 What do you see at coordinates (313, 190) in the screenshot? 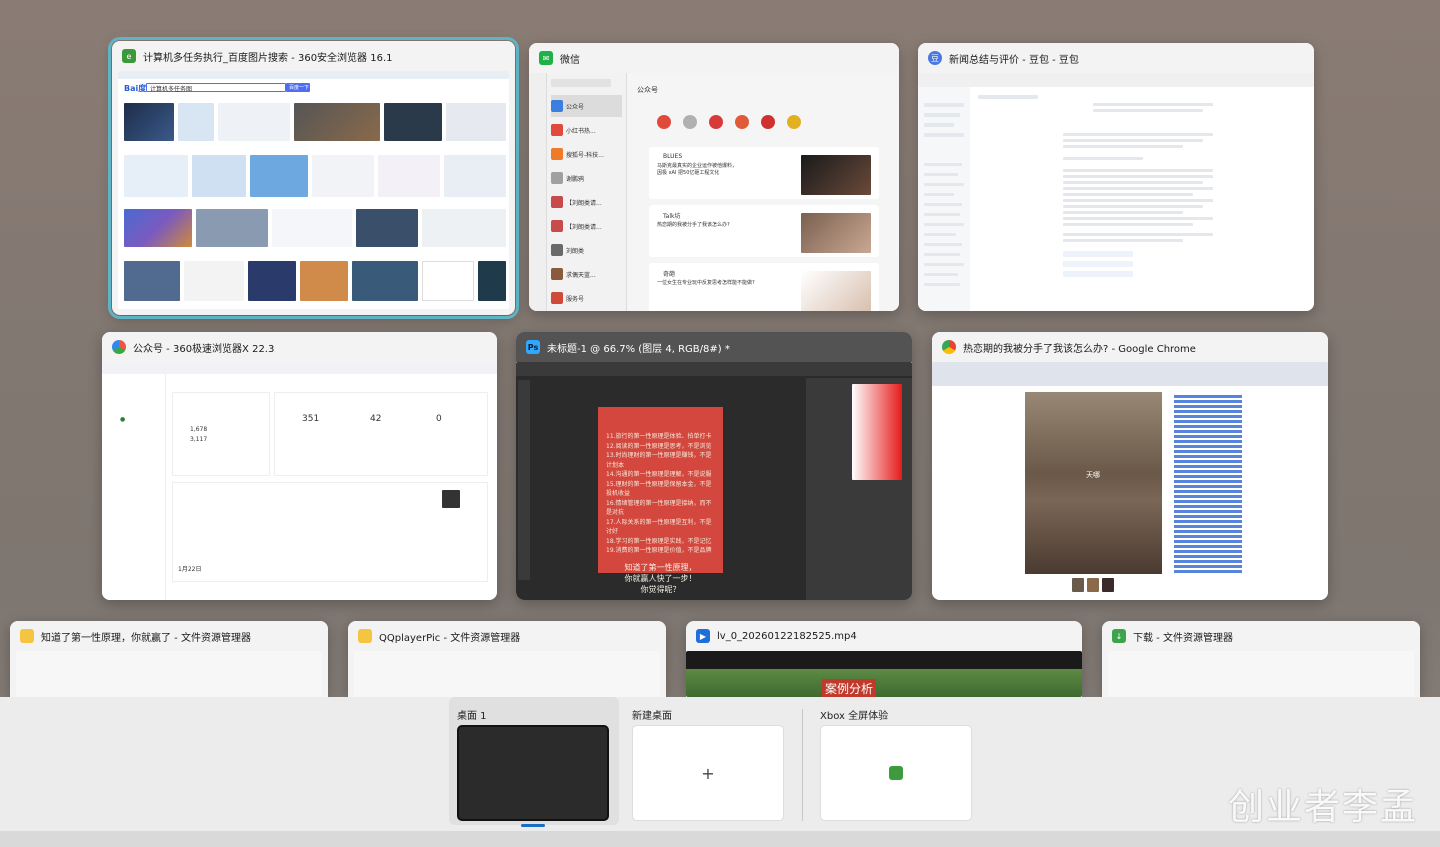
I see `window-preview: Bai度 计算机多任务图 百度一下` at bounding box center [313, 190].